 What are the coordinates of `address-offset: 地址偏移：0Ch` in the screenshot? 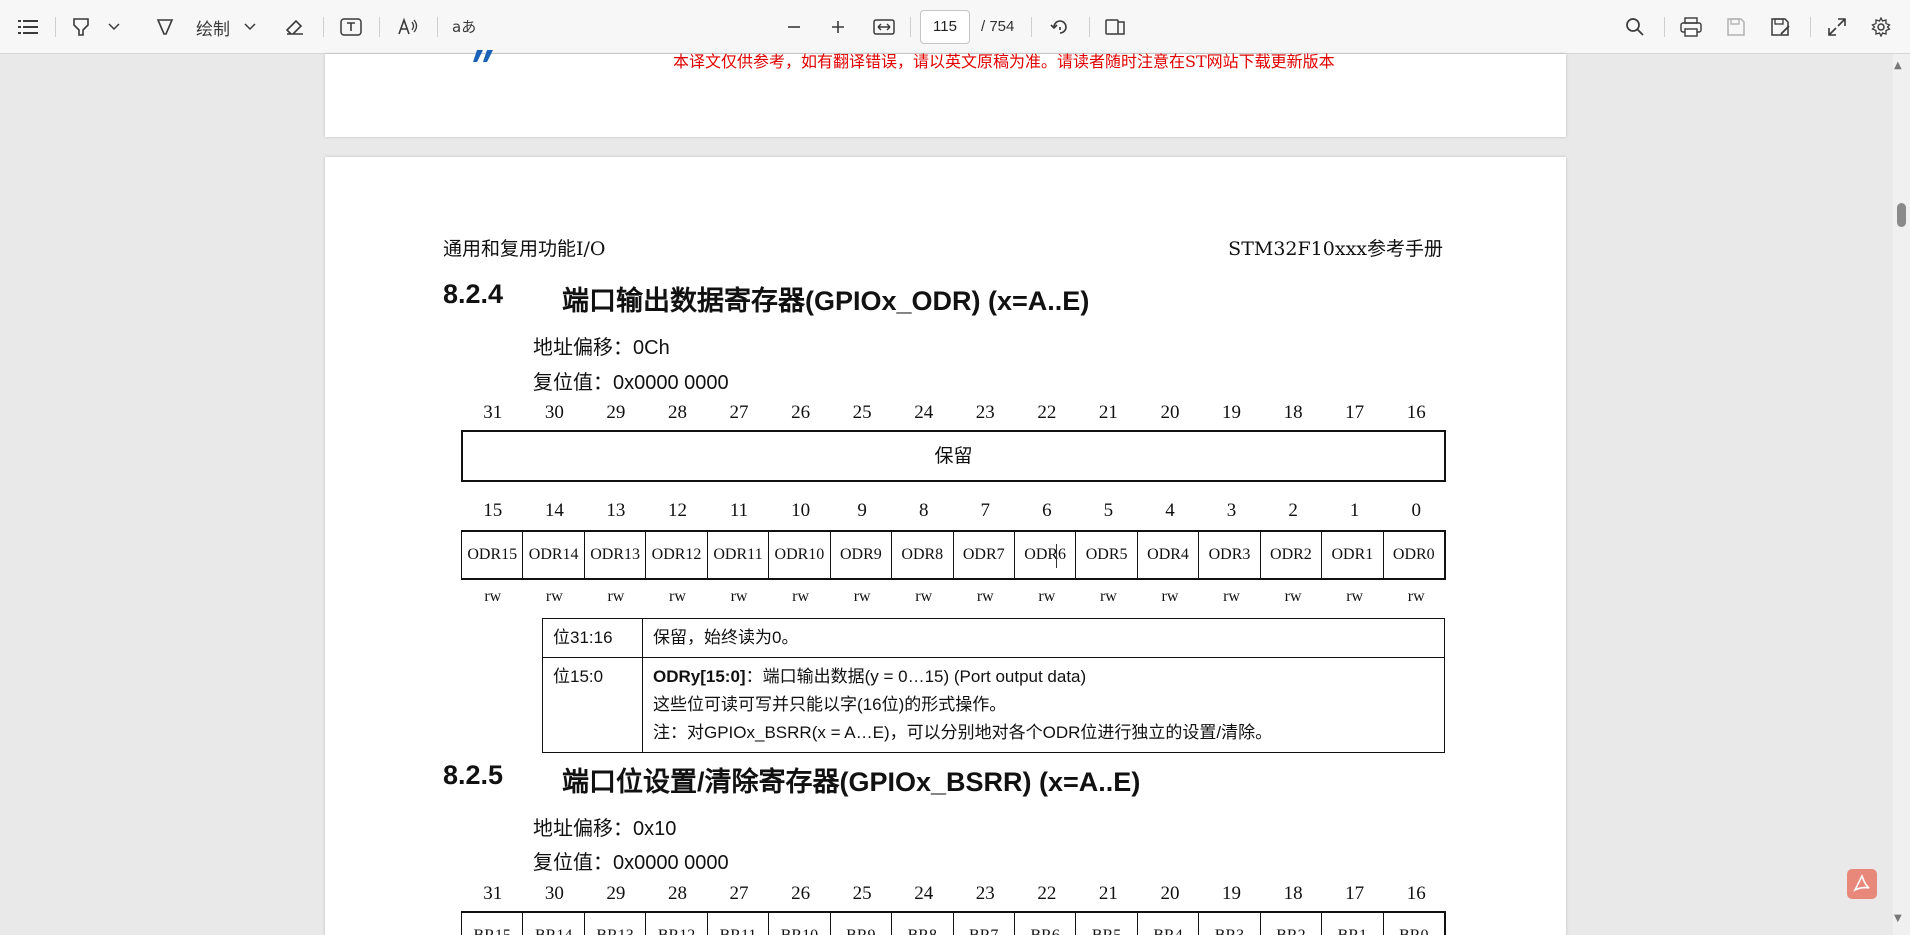 It's located at (601, 348).